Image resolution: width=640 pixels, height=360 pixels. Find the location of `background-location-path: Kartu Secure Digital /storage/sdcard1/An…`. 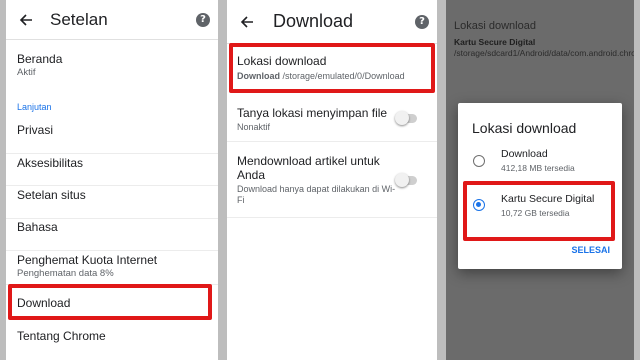

background-location-path: Kartu Secure Digital /storage/sdcard1/An… is located at coordinates (544, 48).